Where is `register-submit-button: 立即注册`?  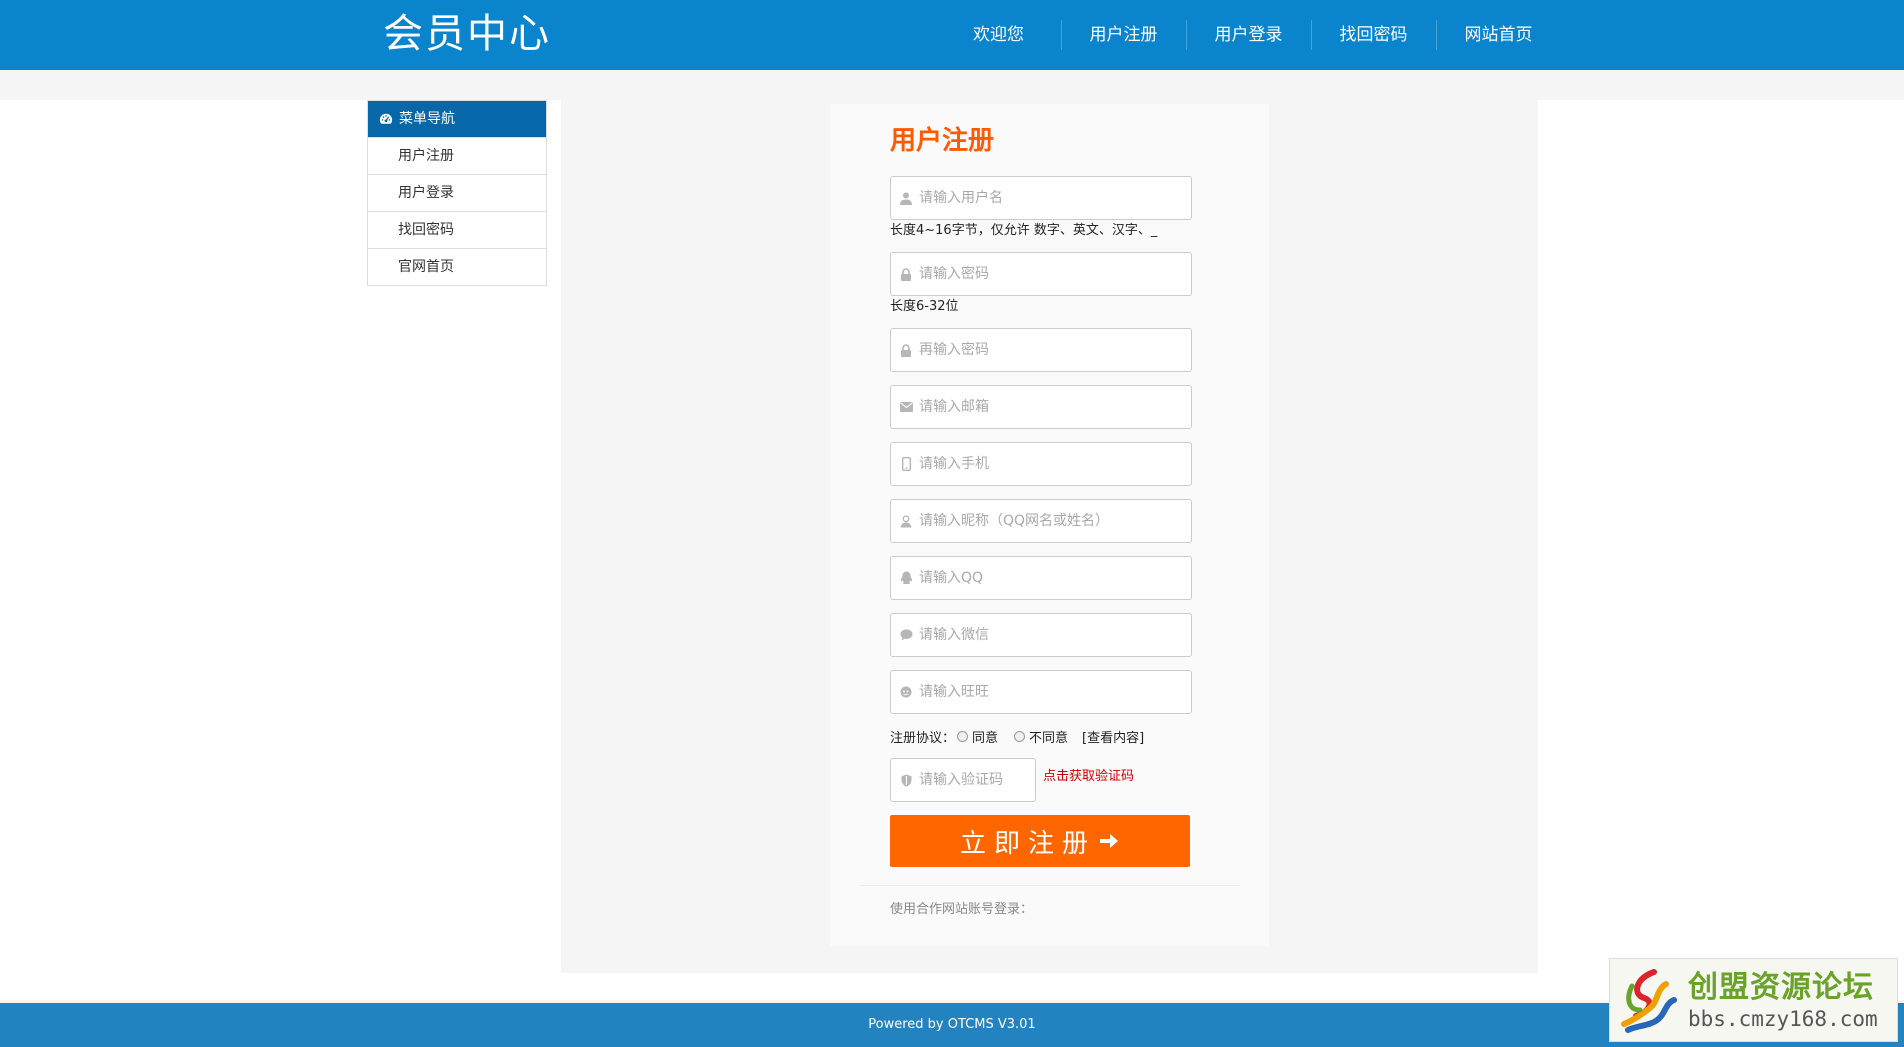
register-submit-button: 立即注册 is located at coordinates (1040, 841).